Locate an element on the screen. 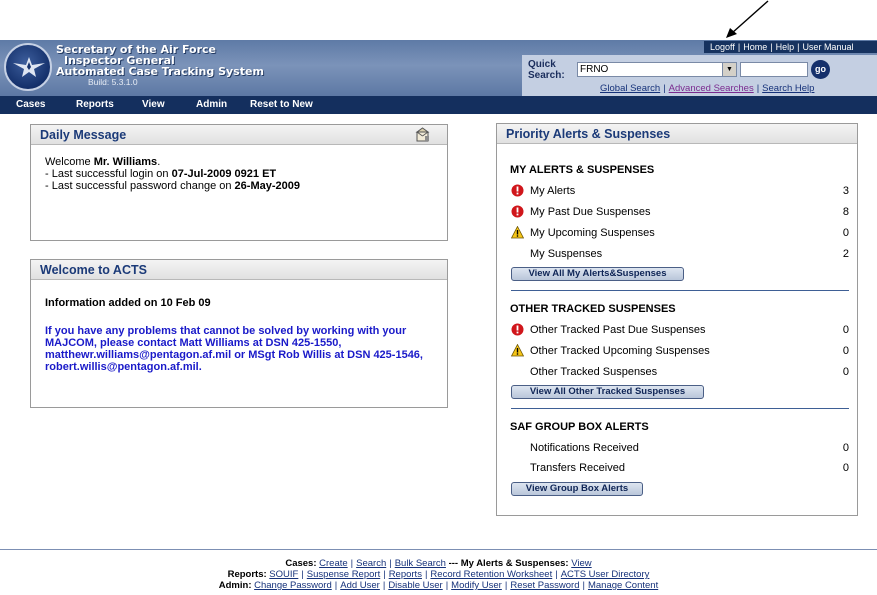 The width and height of the screenshot is (877, 595). global-search-link: Global Search is located at coordinates (630, 88).